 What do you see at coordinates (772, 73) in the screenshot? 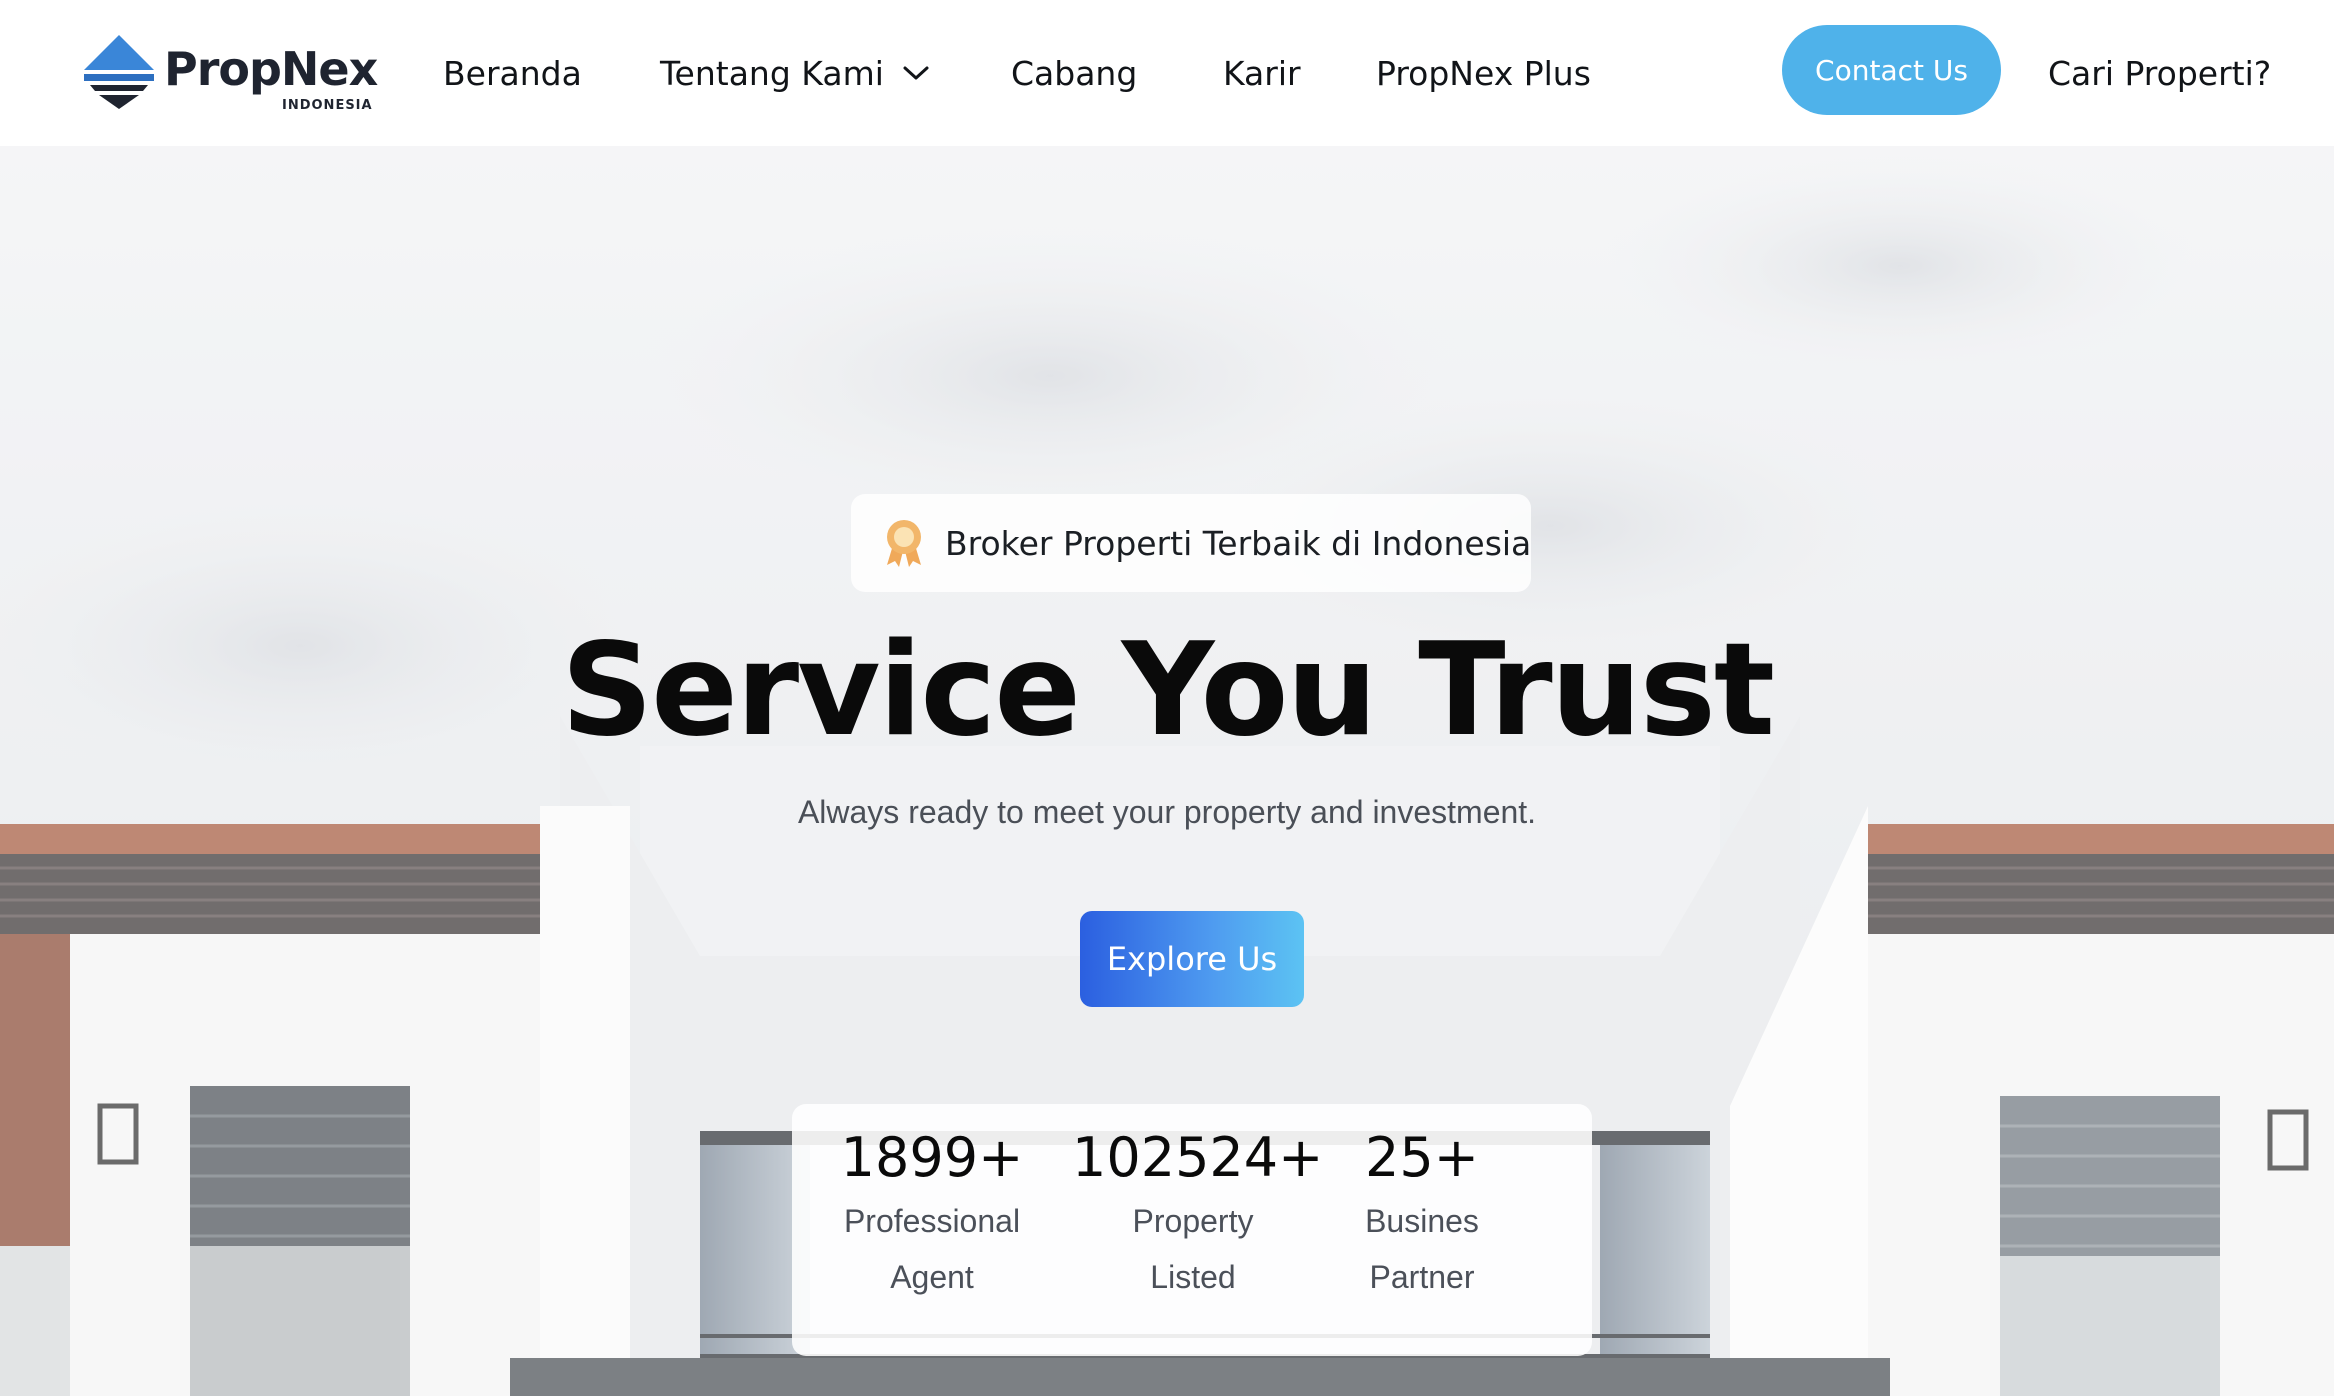
I see `nav-tentang-kami-label: Tentang Kami` at bounding box center [772, 73].